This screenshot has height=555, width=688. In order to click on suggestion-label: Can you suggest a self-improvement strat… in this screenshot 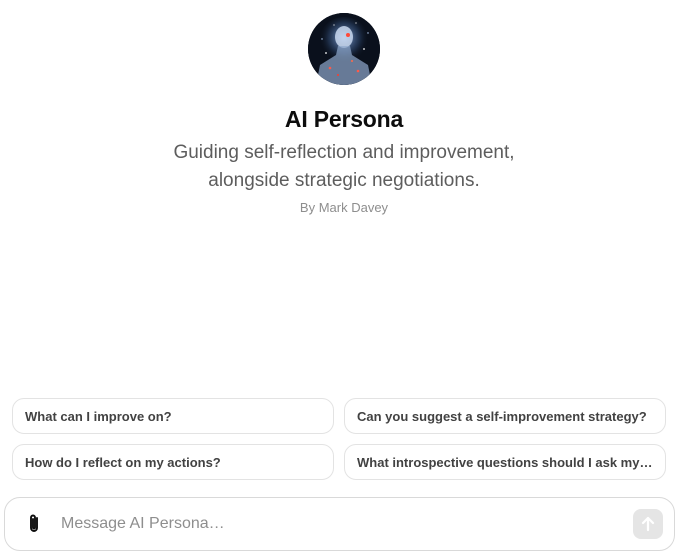, I will do `click(502, 416)`.